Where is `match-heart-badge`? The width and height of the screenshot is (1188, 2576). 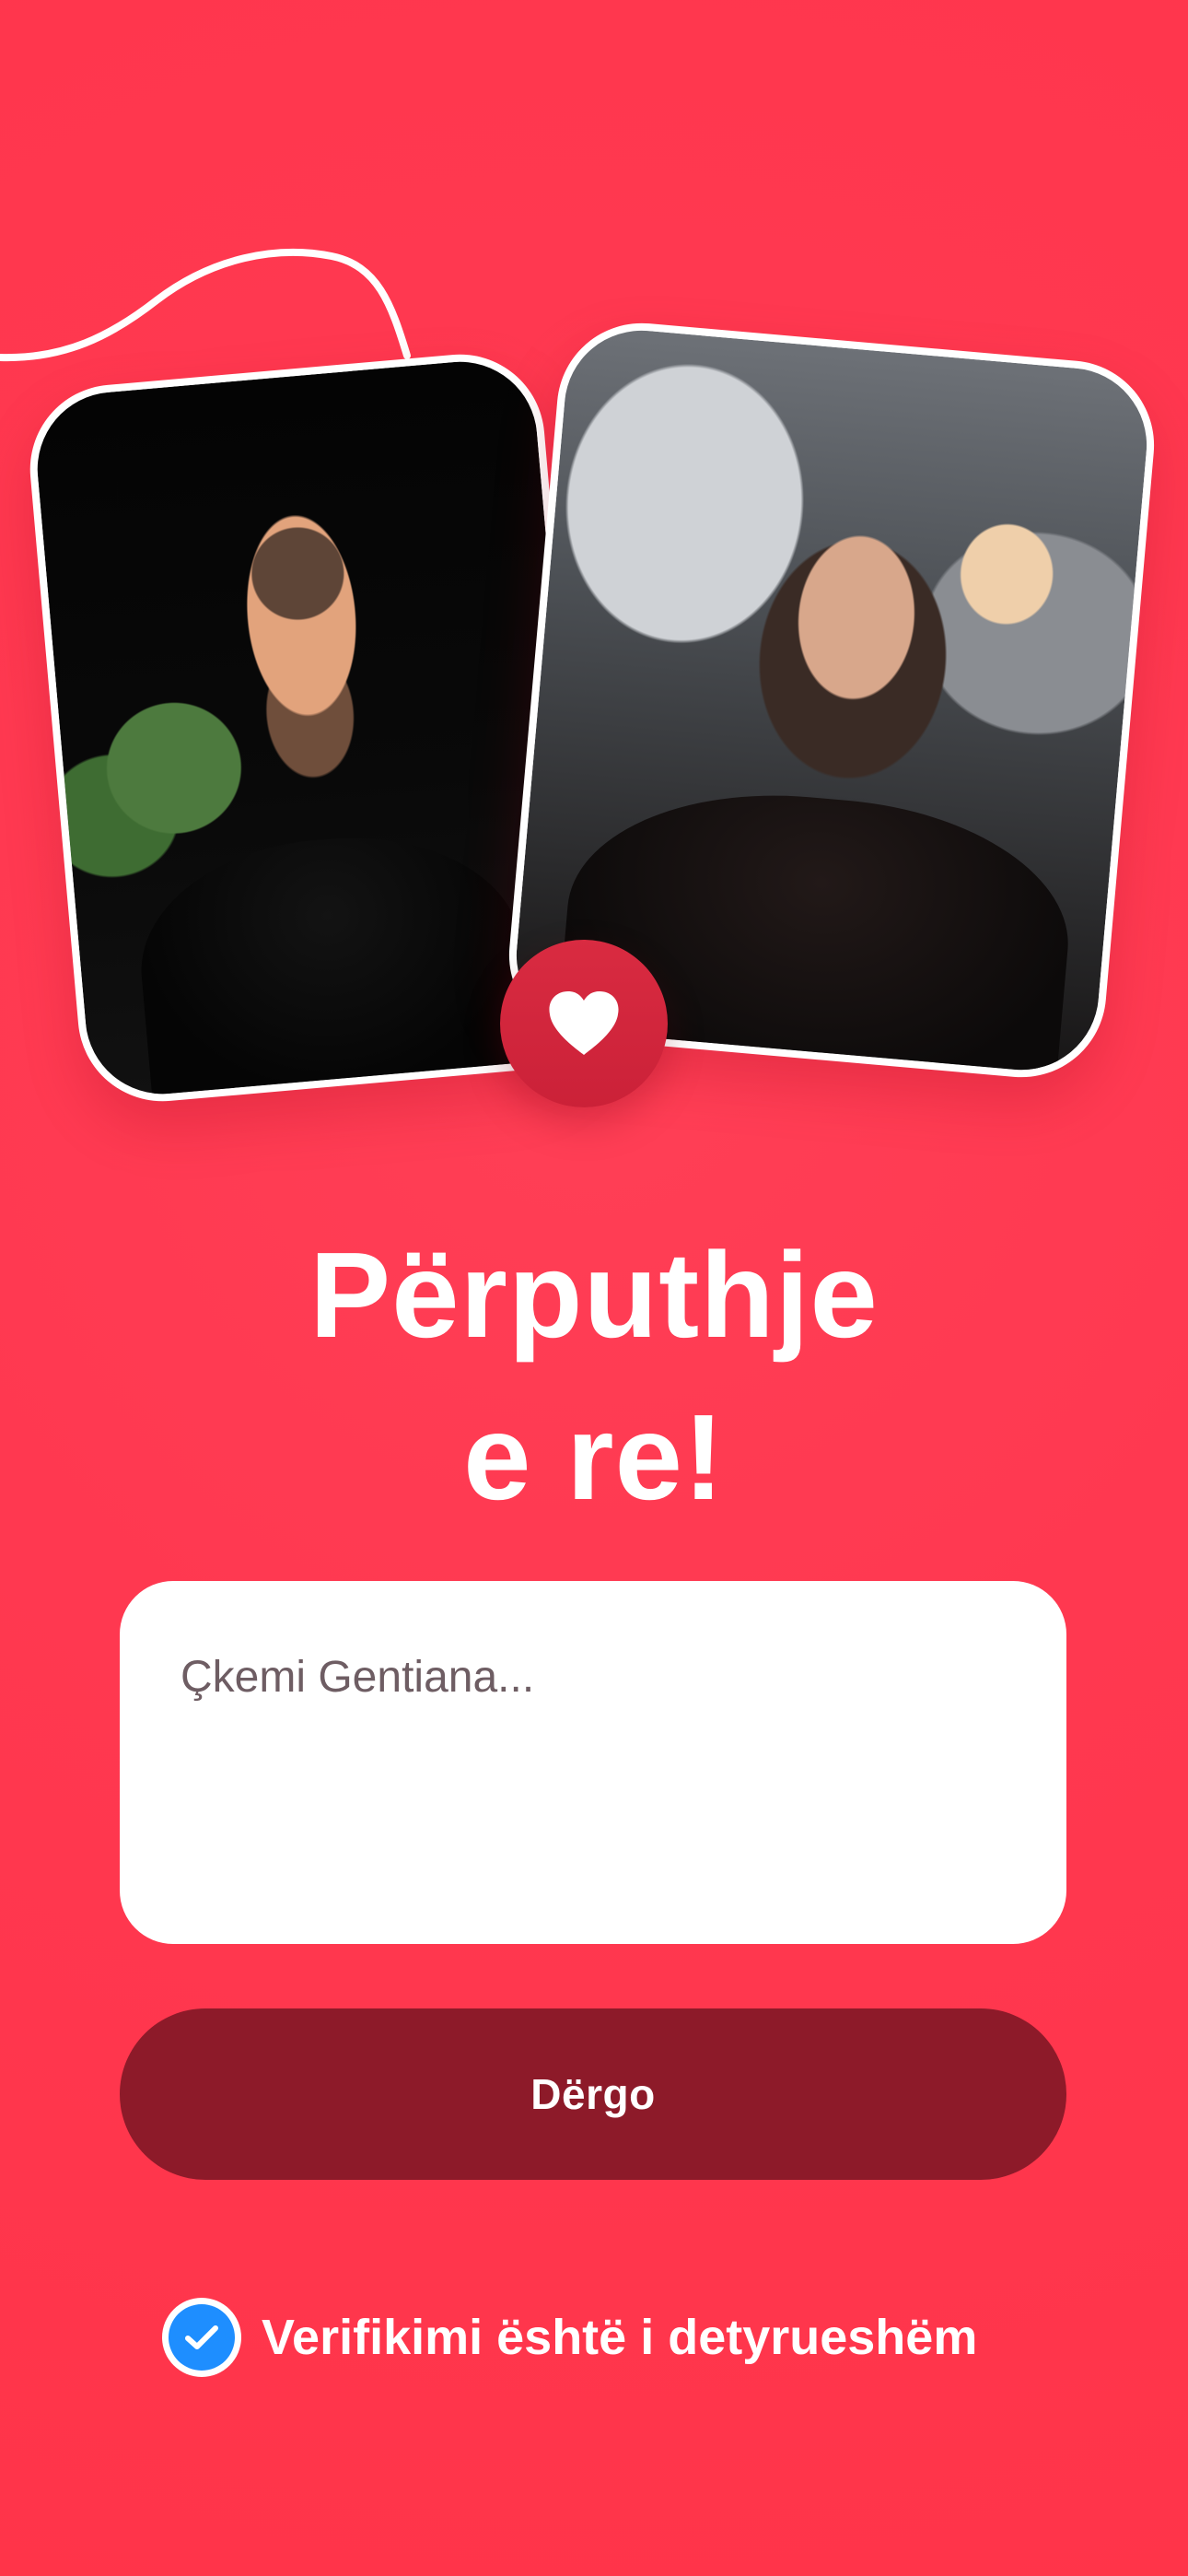
match-heart-badge is located at coordinates (584, 1023).